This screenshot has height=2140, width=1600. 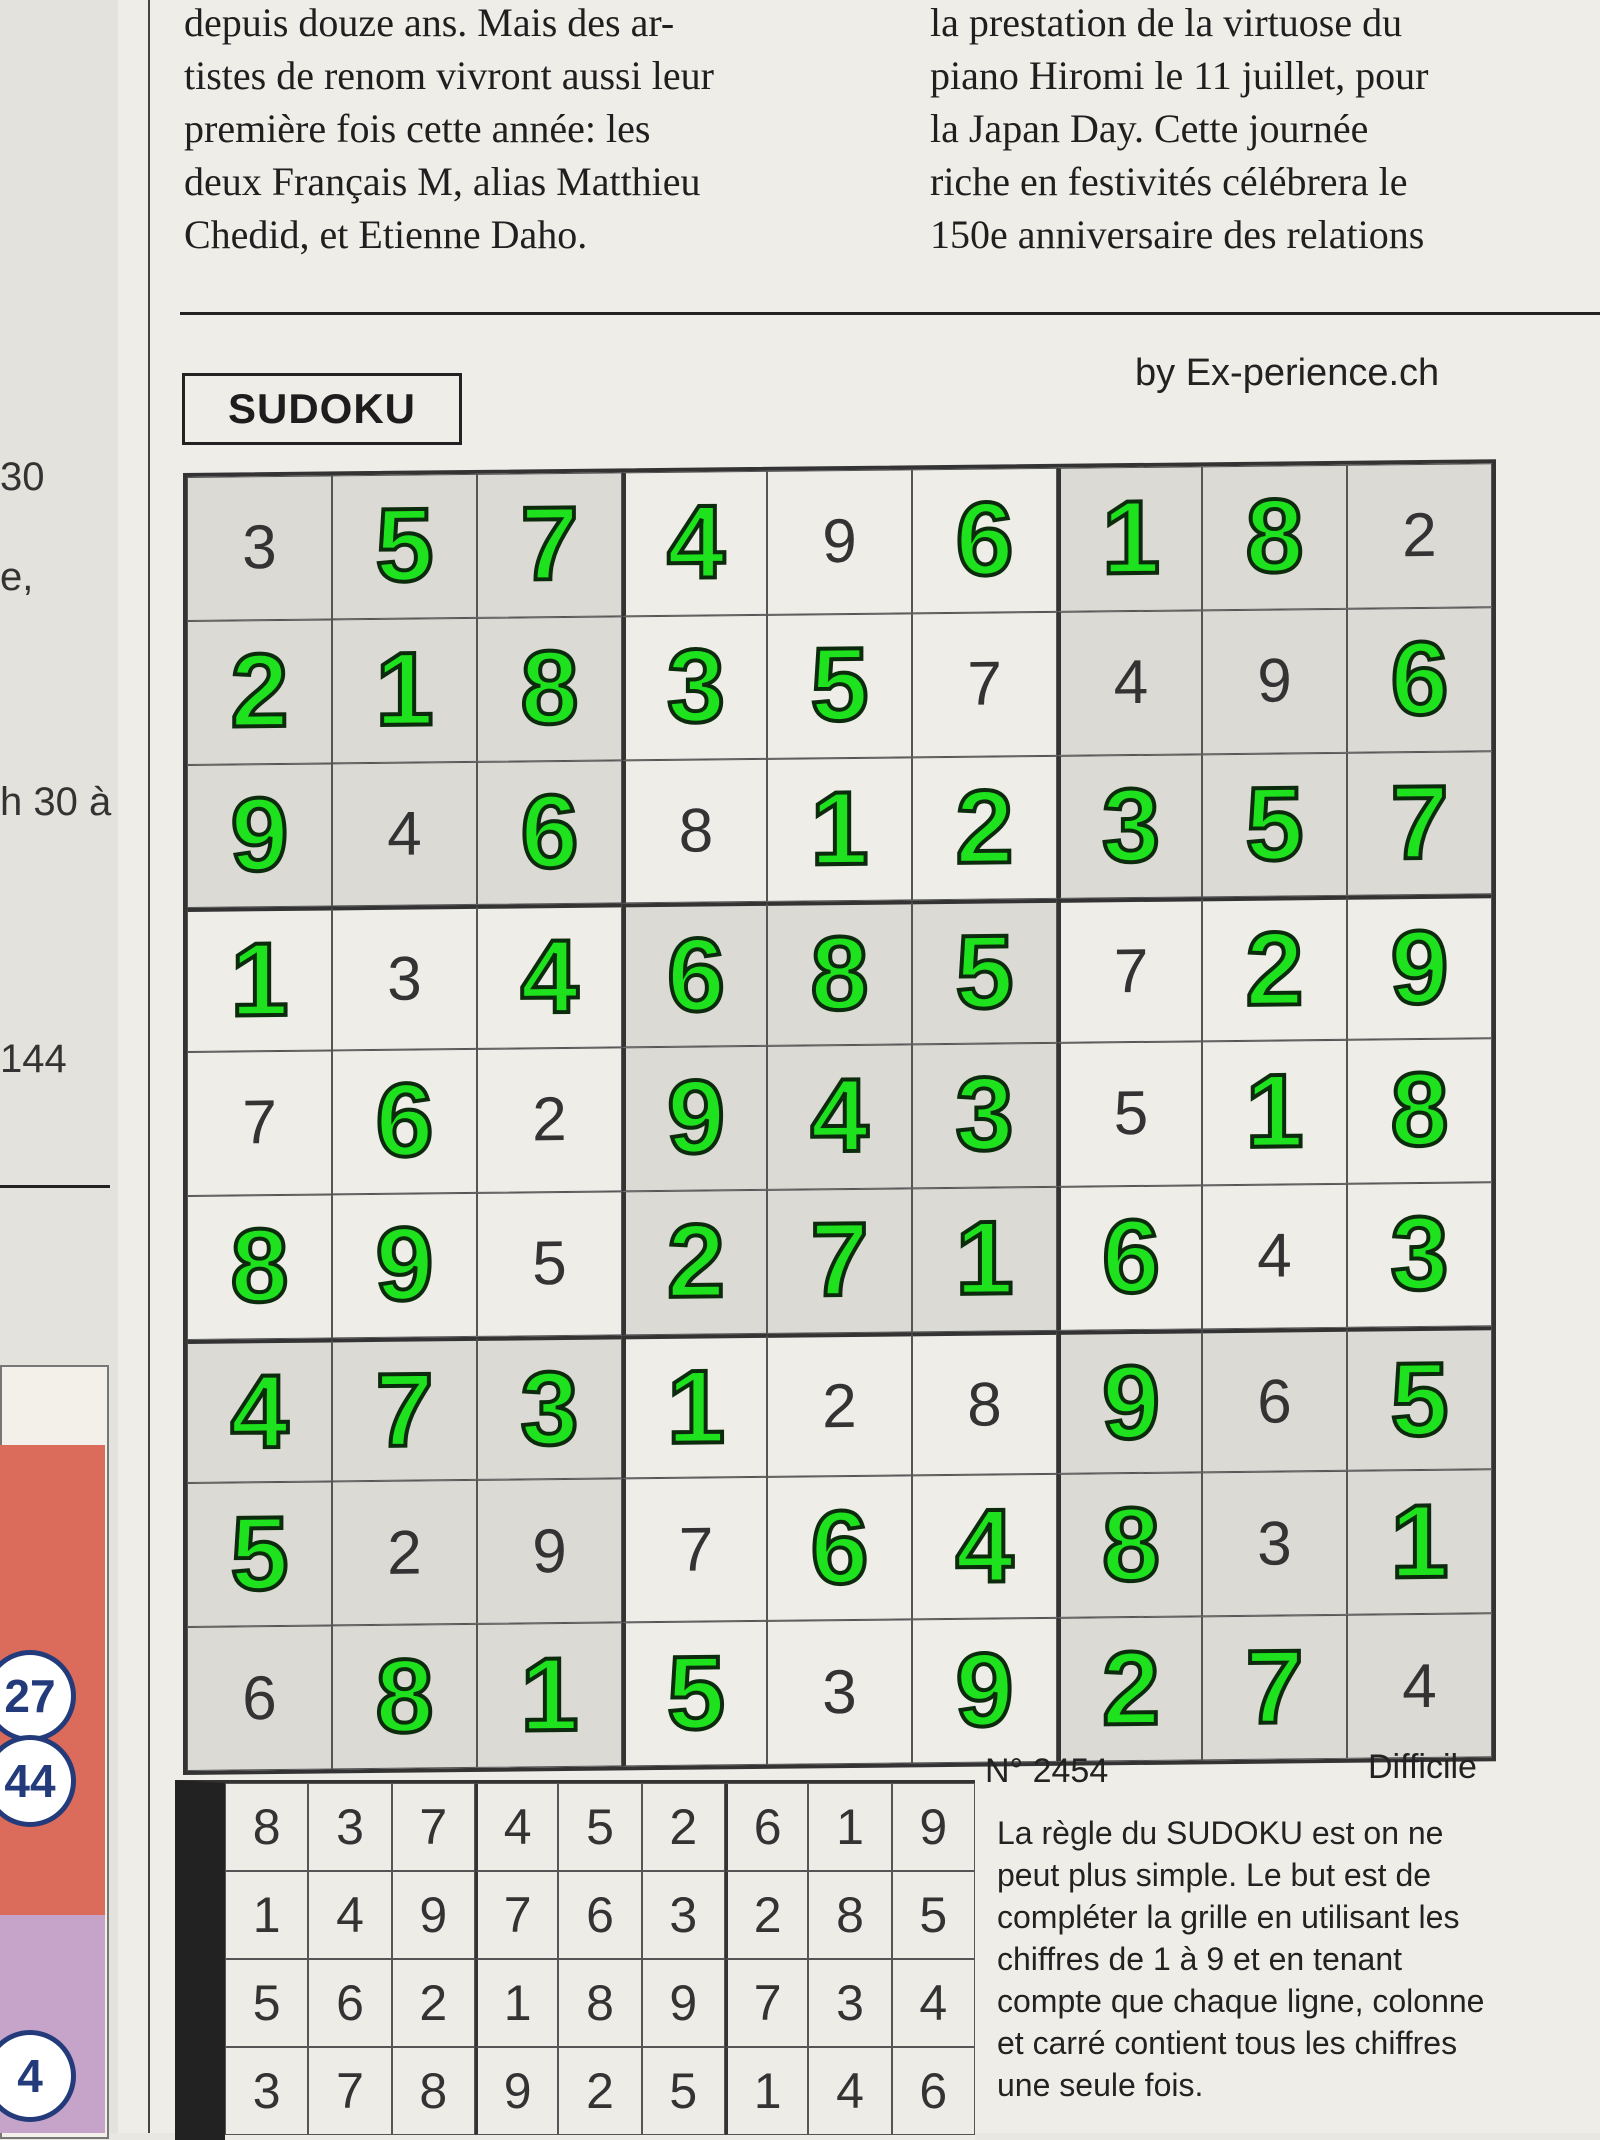 What do you see at coordinates (429, 22) in the screenshot?
I see `article-line: depuis douze ans. Mais des ar-` at bounding box center [429, 22].